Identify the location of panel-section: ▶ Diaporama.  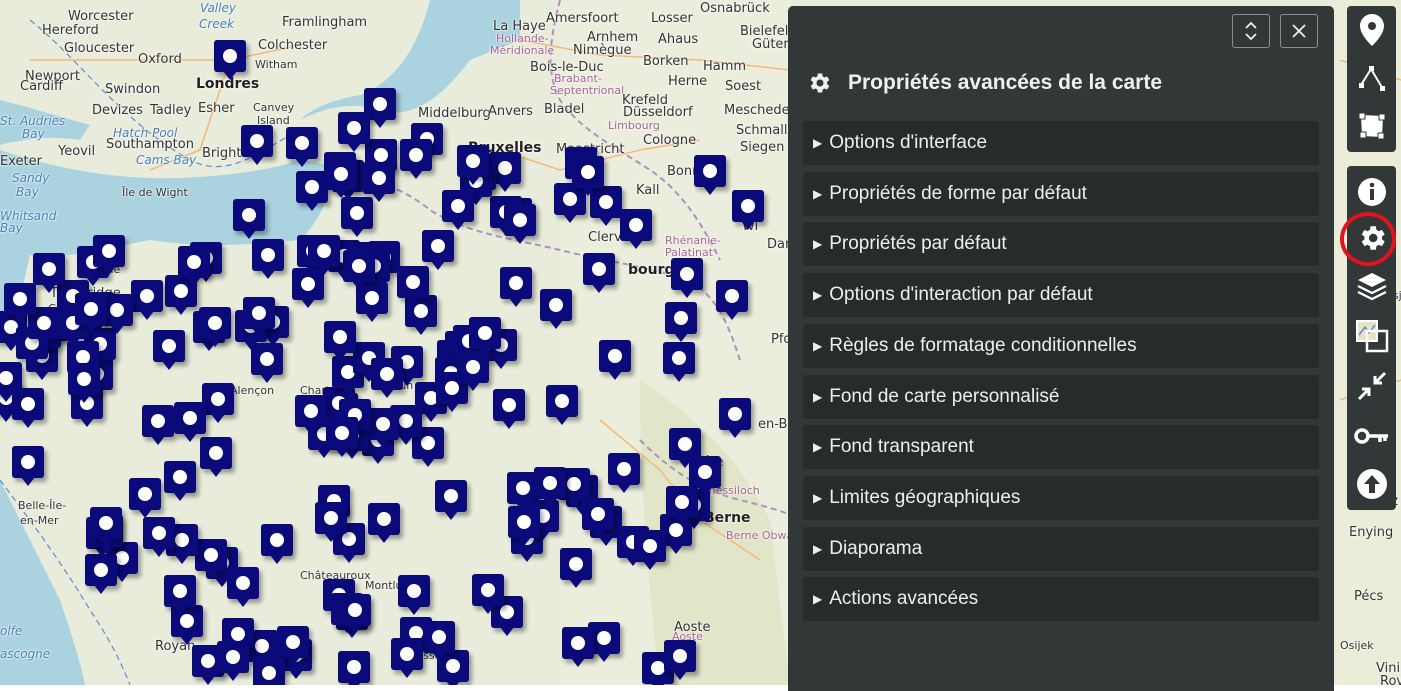
(1061, 548).